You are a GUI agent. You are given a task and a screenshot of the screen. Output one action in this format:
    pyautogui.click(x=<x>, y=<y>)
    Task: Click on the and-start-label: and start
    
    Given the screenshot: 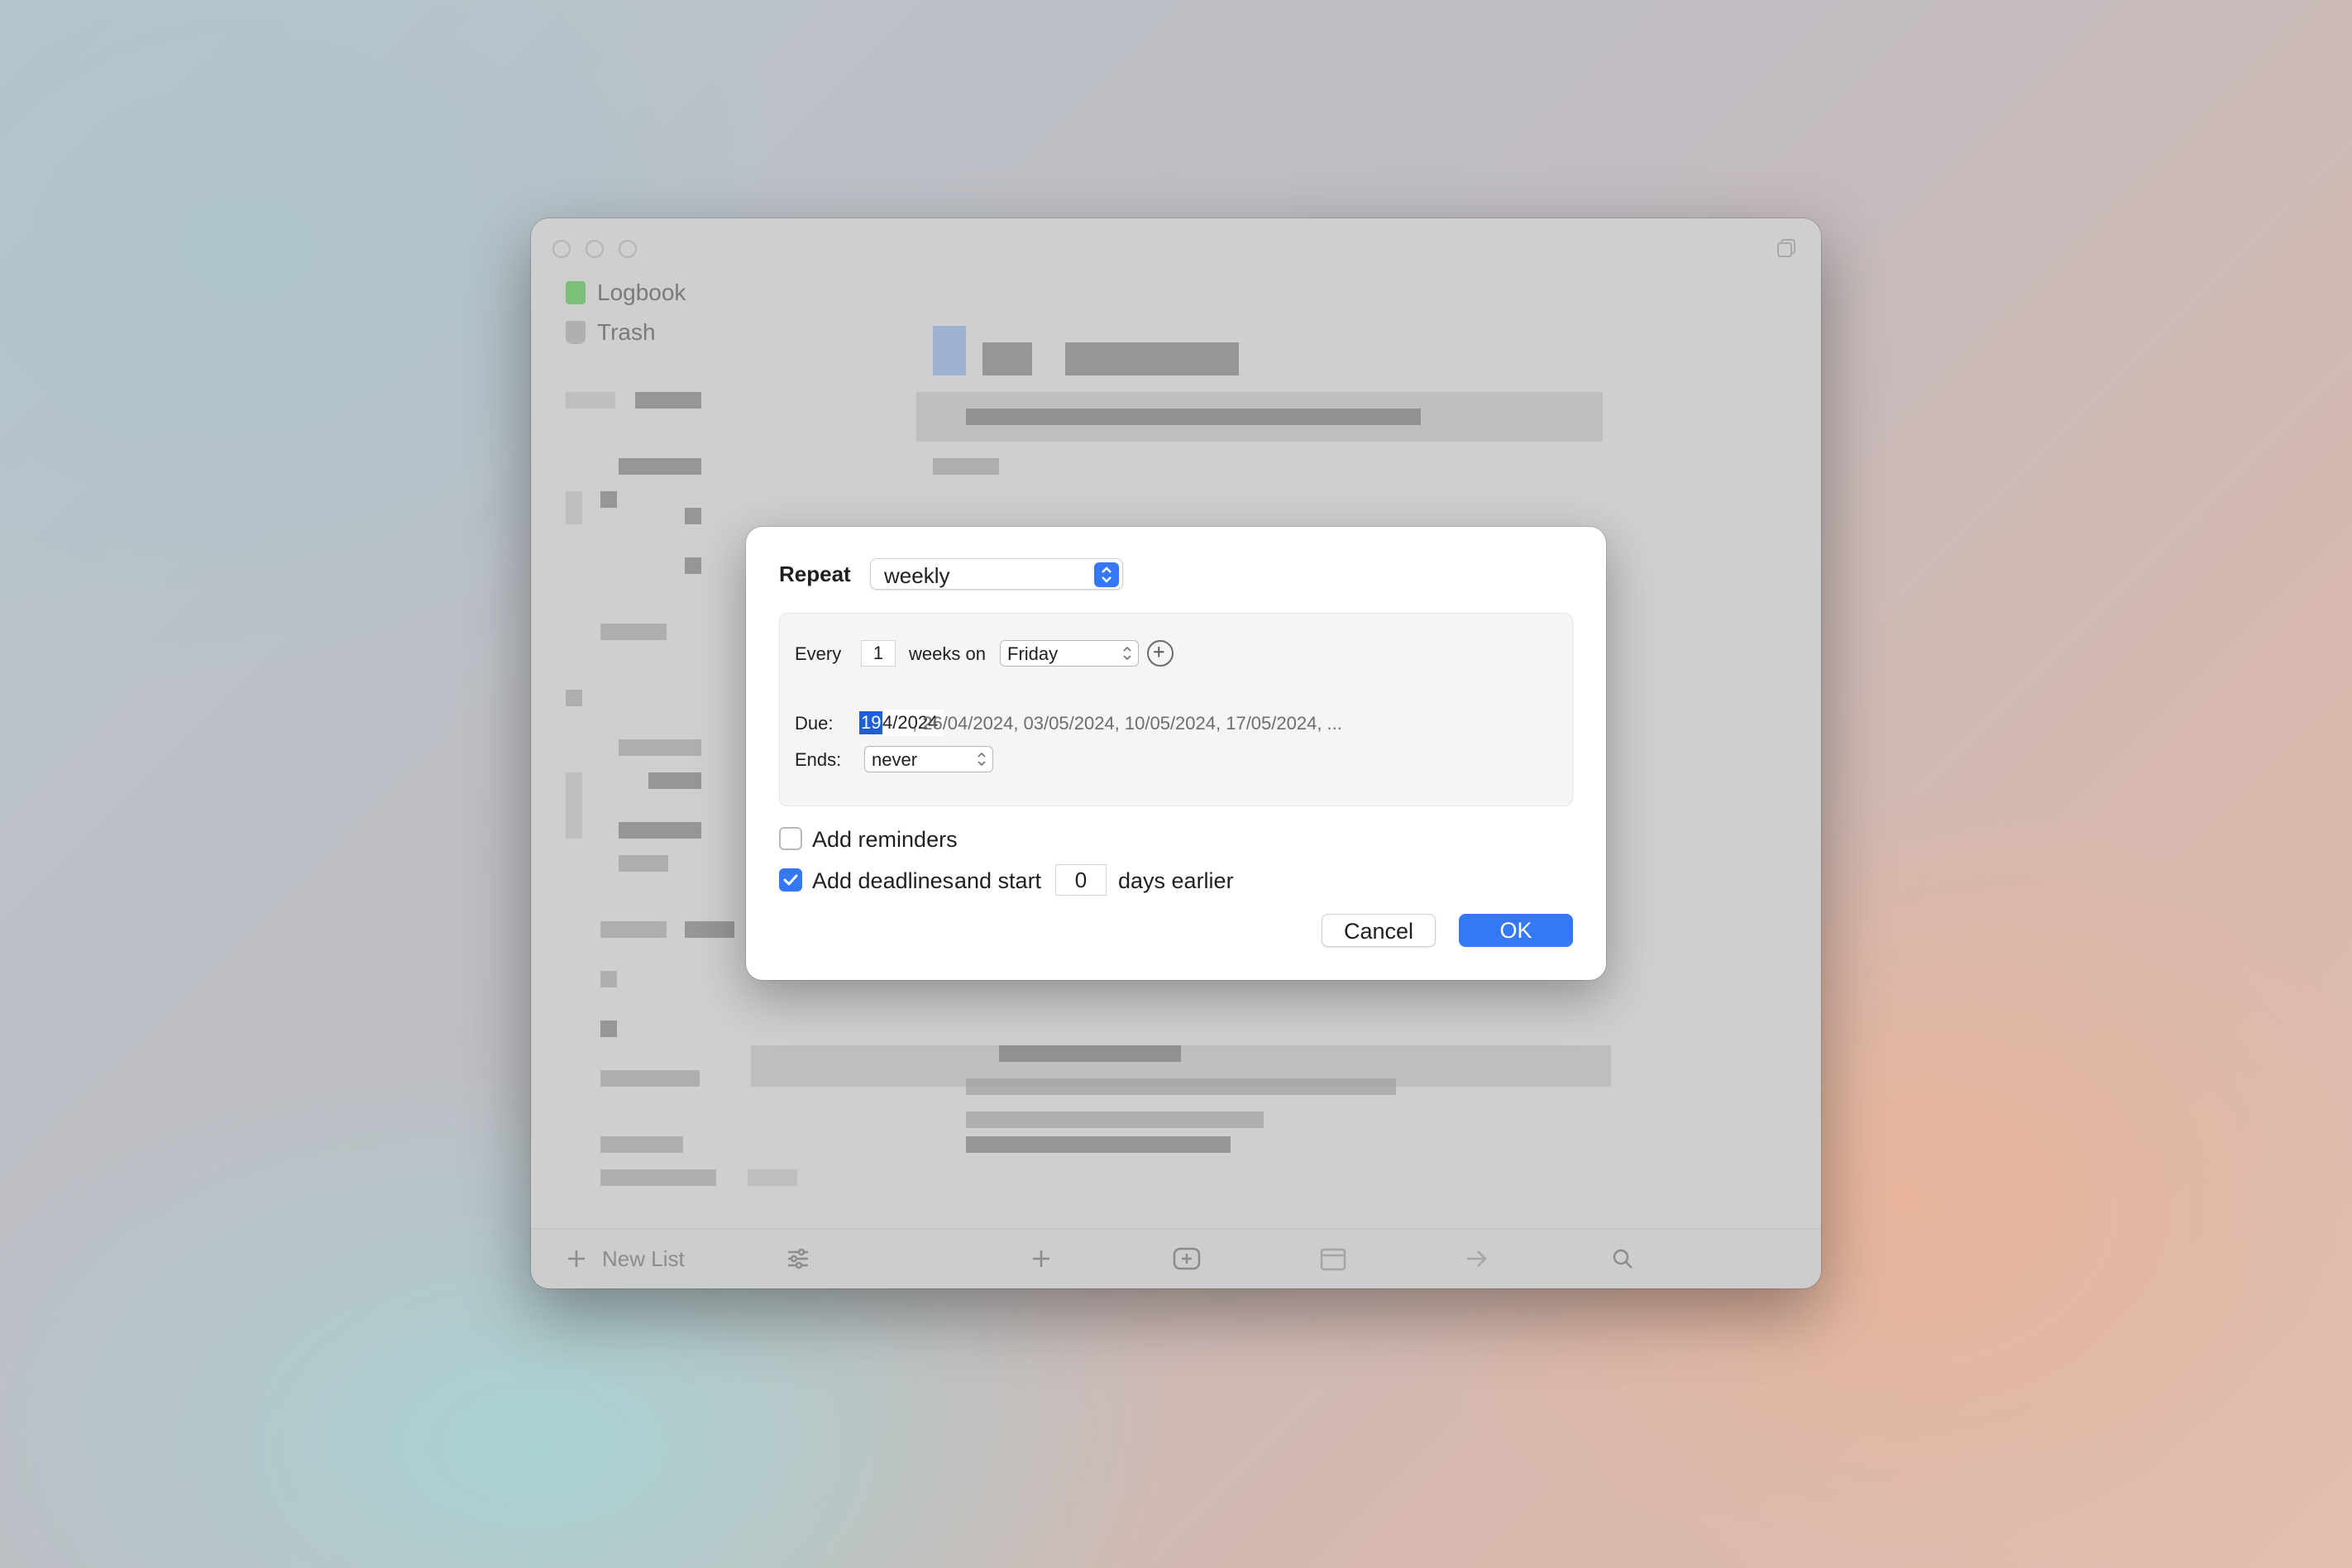 What is the action you would take?
    pyautogui.click(x=998, y=880)
    